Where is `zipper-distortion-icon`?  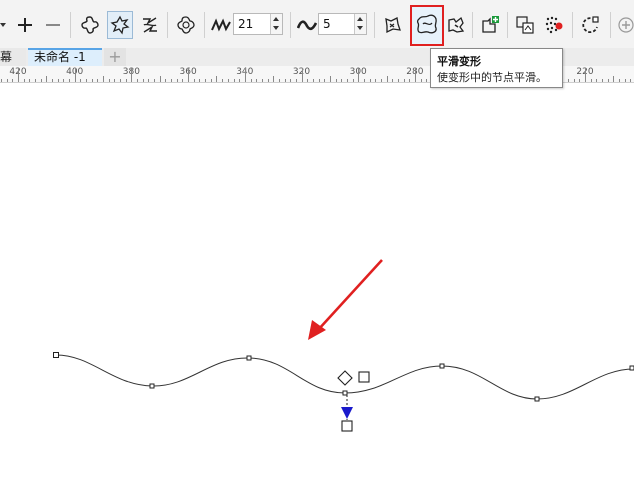
zipper-distortion-icon is located at coordinates (120, 25).